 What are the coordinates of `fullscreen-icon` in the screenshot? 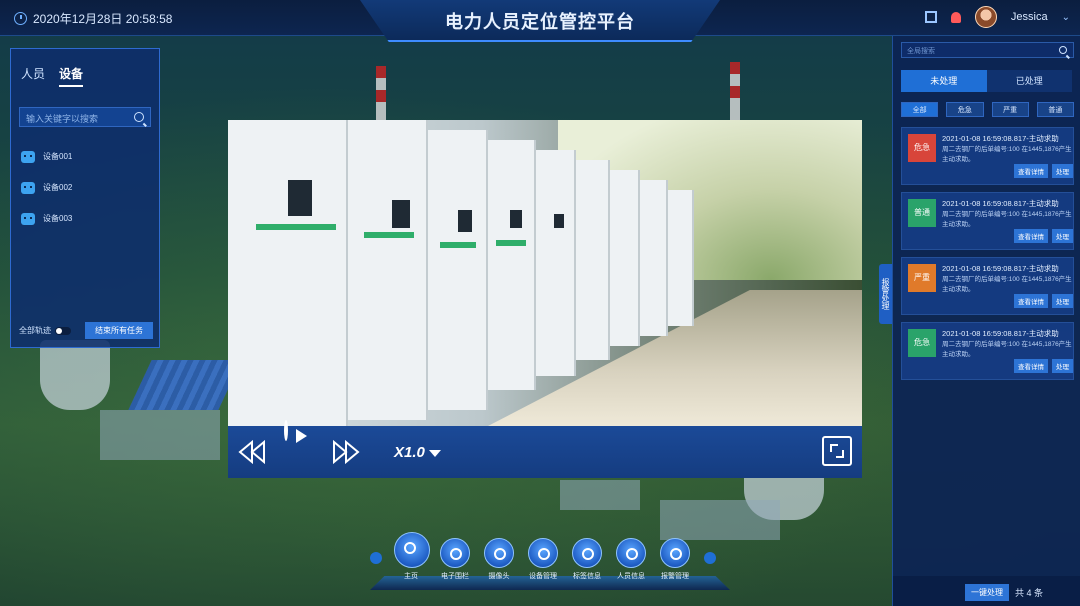 It's located at (930, 17).